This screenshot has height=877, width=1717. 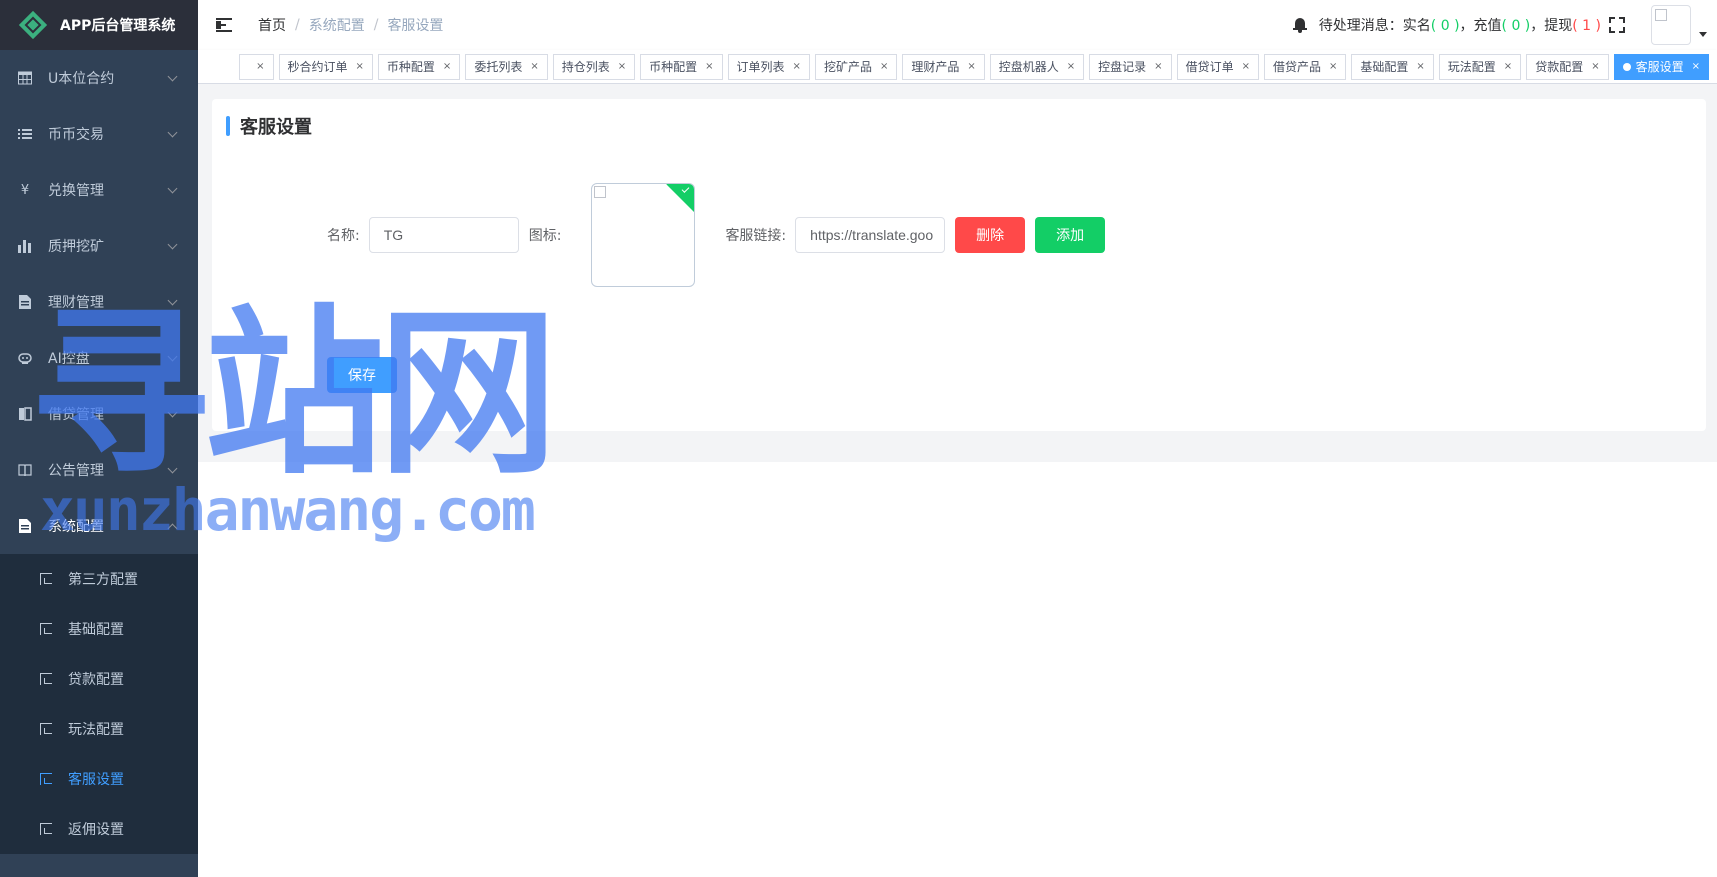 What do you see at coordinates (76, 191) in the screenshot?
I see `sidebar-item-label: 兑换管理` at bounding box center [76, 191].